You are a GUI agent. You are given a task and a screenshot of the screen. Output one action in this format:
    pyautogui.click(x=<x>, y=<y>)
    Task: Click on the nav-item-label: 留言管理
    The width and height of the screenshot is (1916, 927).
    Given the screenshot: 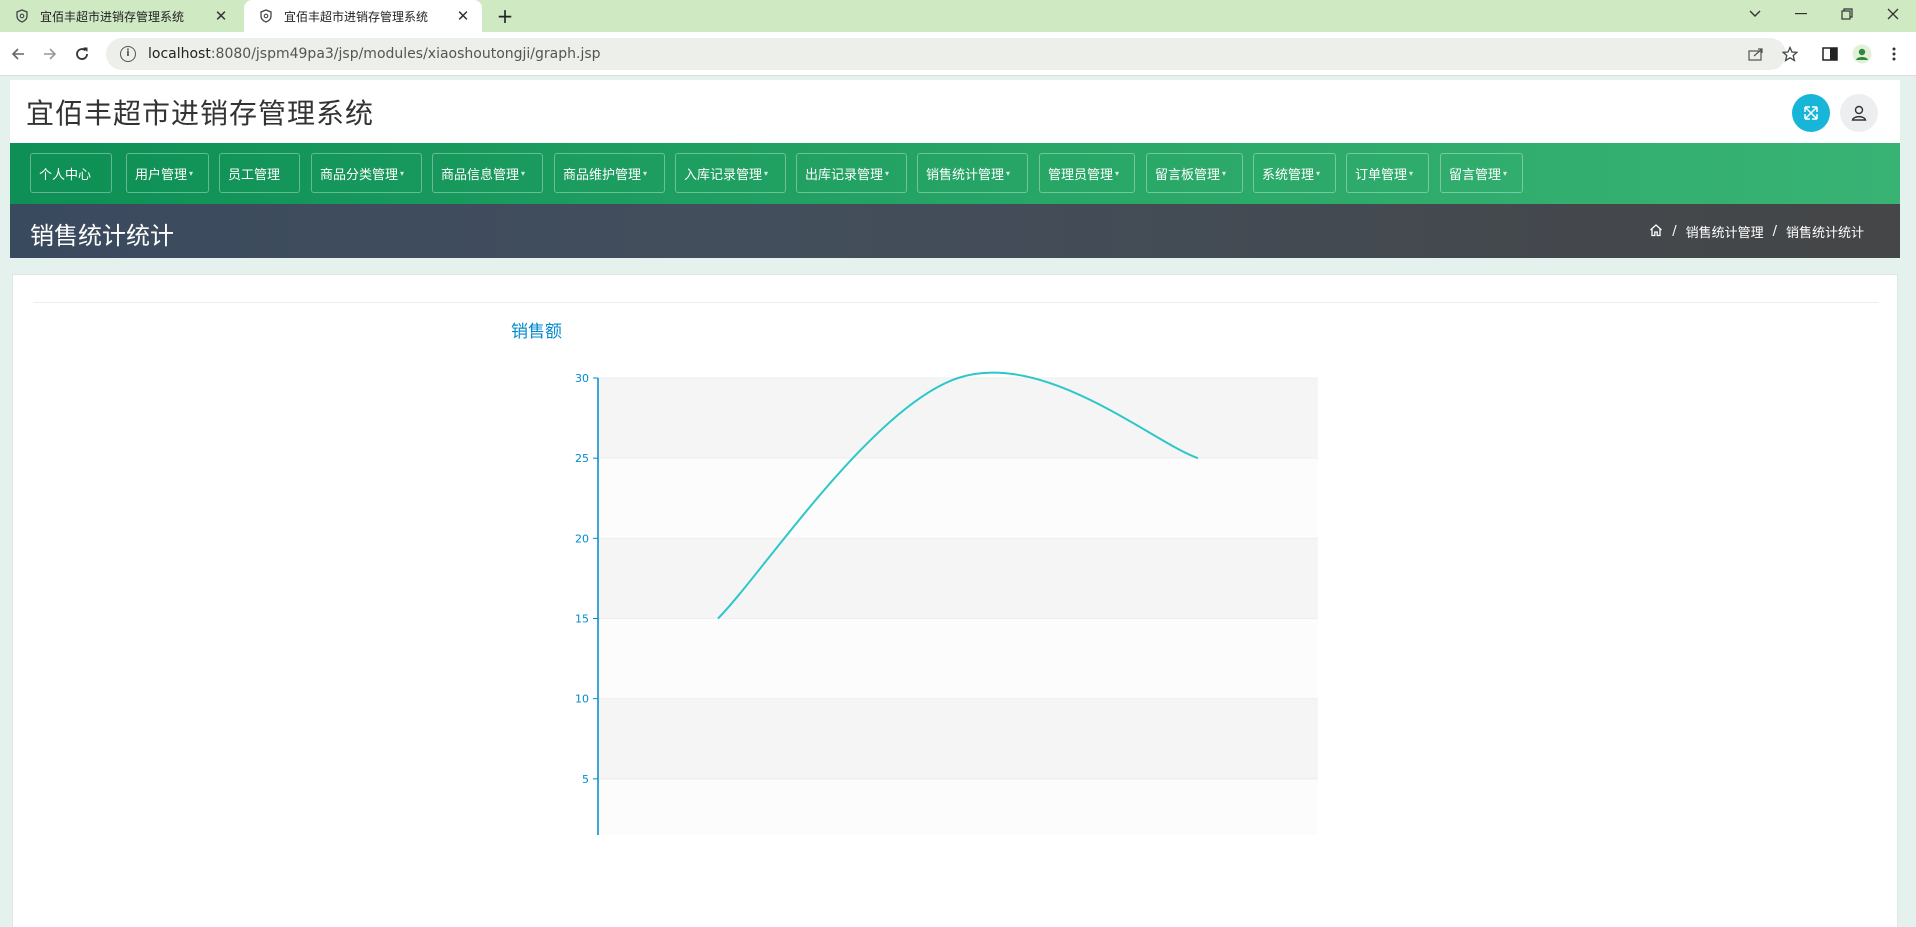 What is the action you would take?
    pyautogui.click(x=1475, y=175)
    